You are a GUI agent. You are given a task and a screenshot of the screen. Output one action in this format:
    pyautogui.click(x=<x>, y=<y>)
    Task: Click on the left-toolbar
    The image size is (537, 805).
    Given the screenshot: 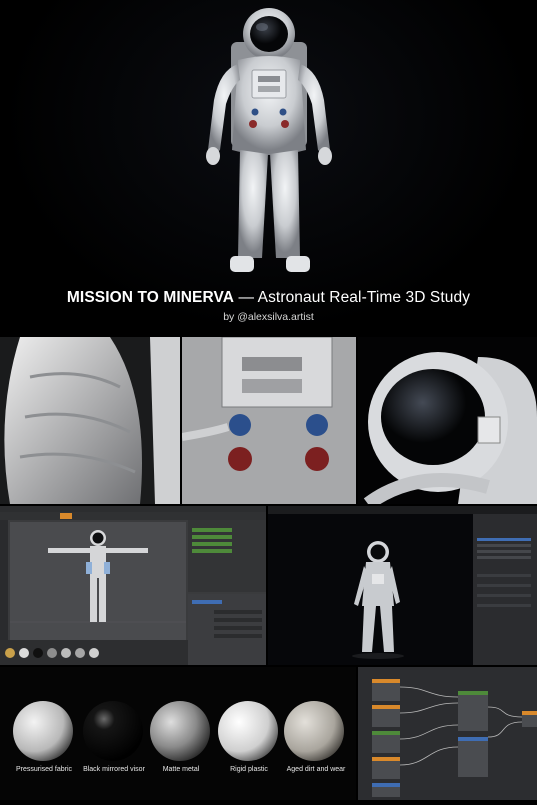 What is the action you would take?
    pyautogui.click(x=4, y=580)
    